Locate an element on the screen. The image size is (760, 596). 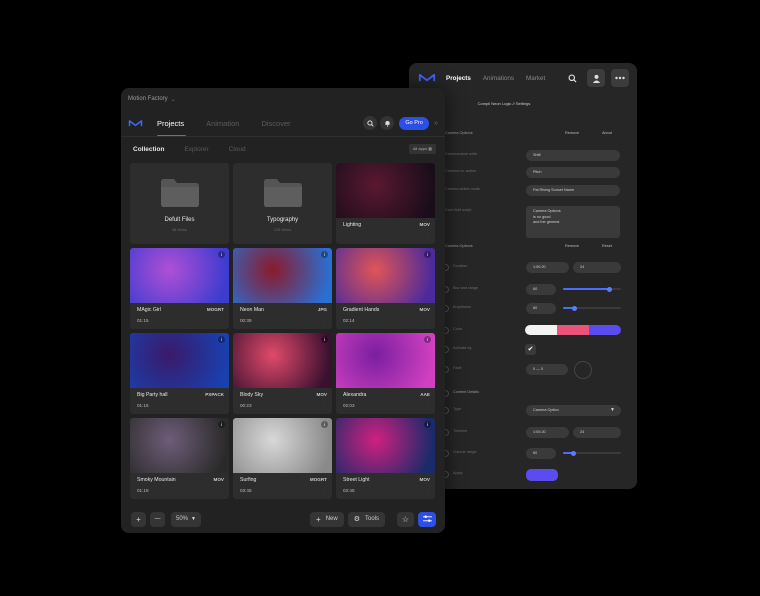
folder-card: Typography 128 Items is located at coordinates (282, 203).